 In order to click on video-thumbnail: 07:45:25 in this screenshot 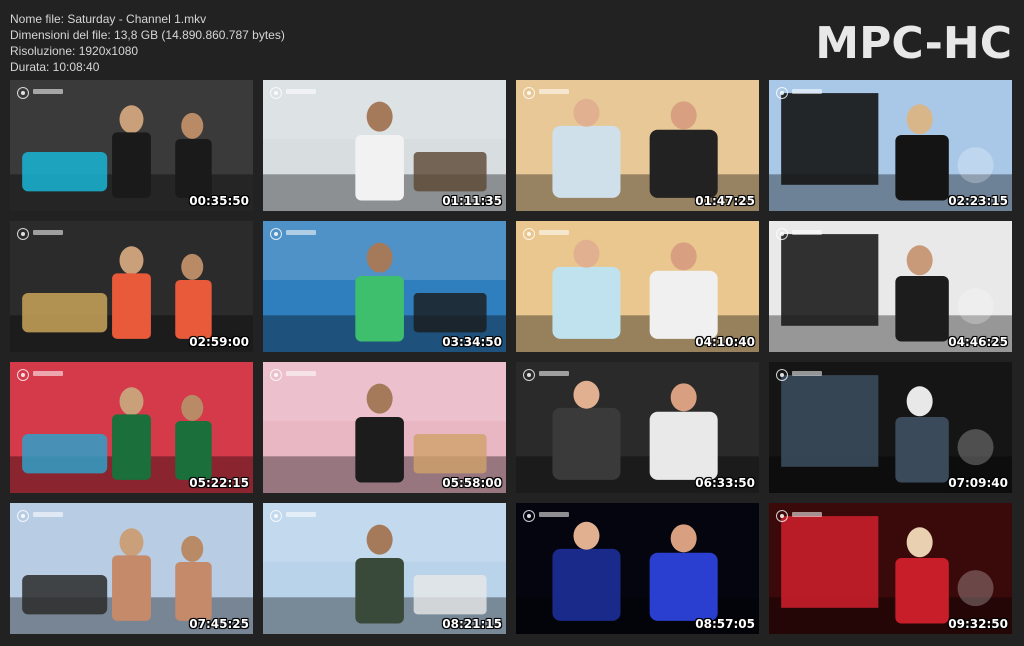, I will do `click(131, 568)`.